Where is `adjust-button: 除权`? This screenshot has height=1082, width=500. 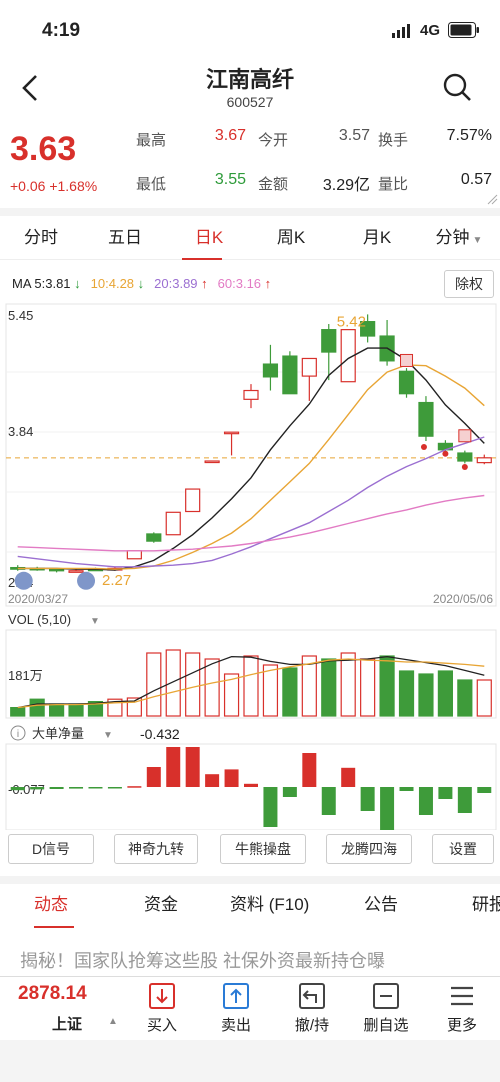 adjust-button: 除权 is located at coordinates (469, 284).